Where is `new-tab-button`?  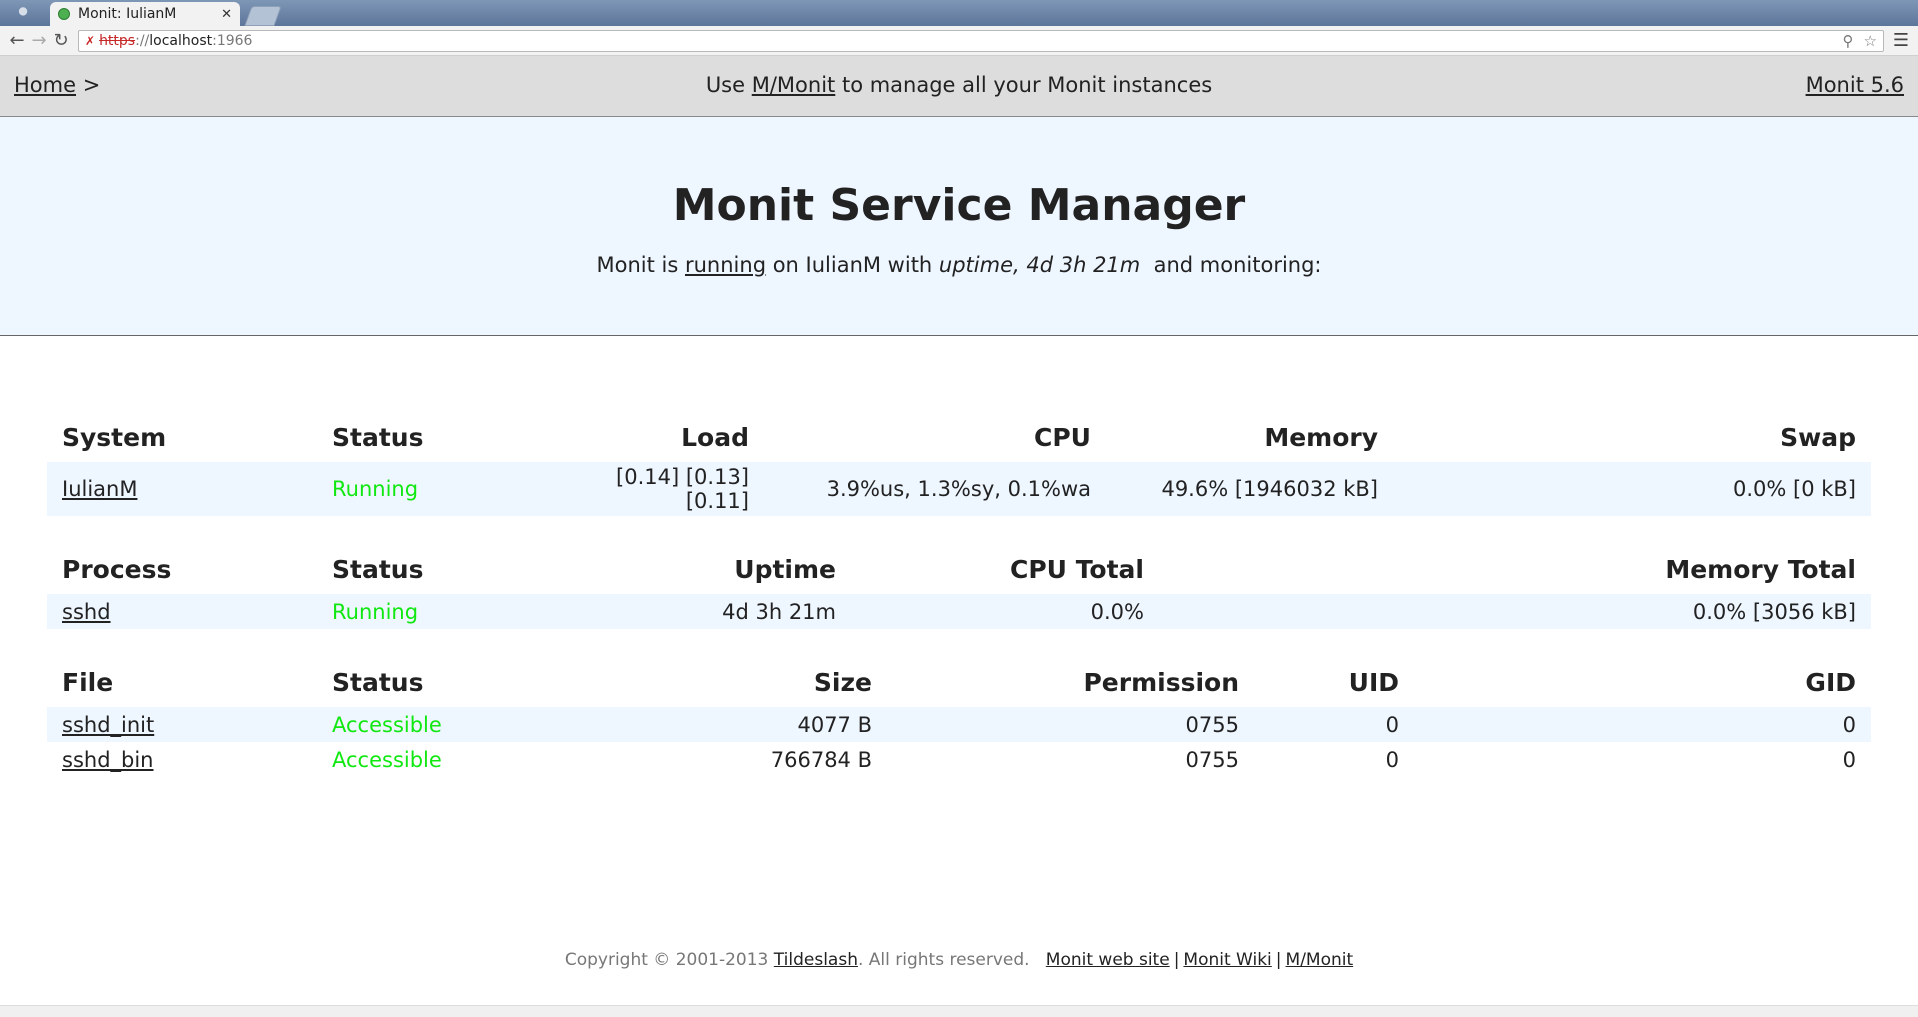 new-tab-button is located at coordinates (263, 16).